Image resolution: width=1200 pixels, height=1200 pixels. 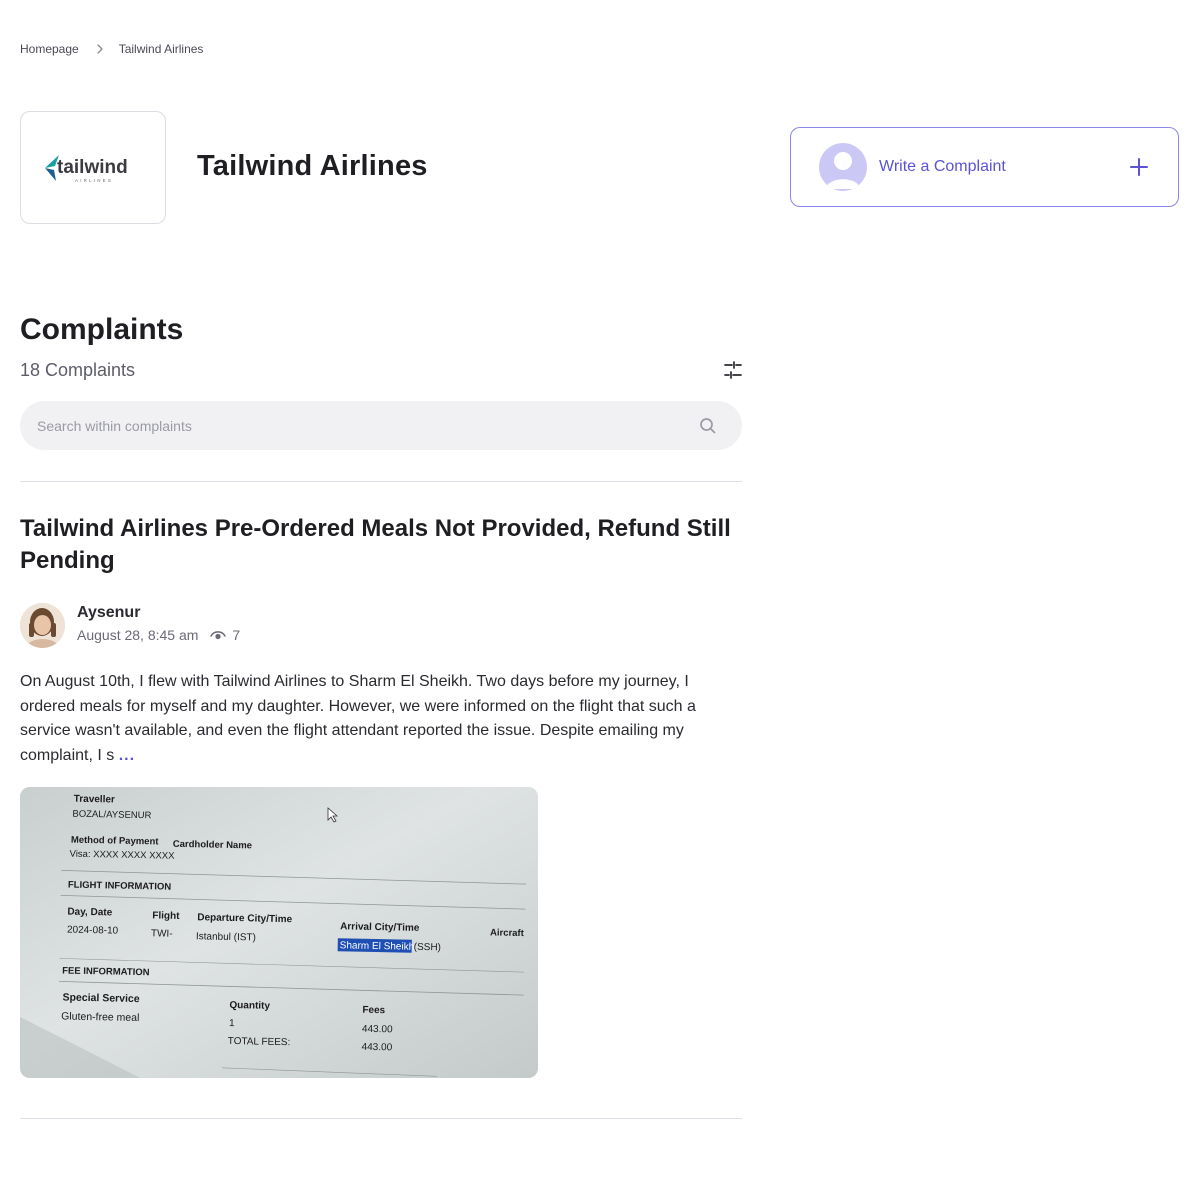 I want to click on author-name: Aysenur, so click(x=108, y=613).